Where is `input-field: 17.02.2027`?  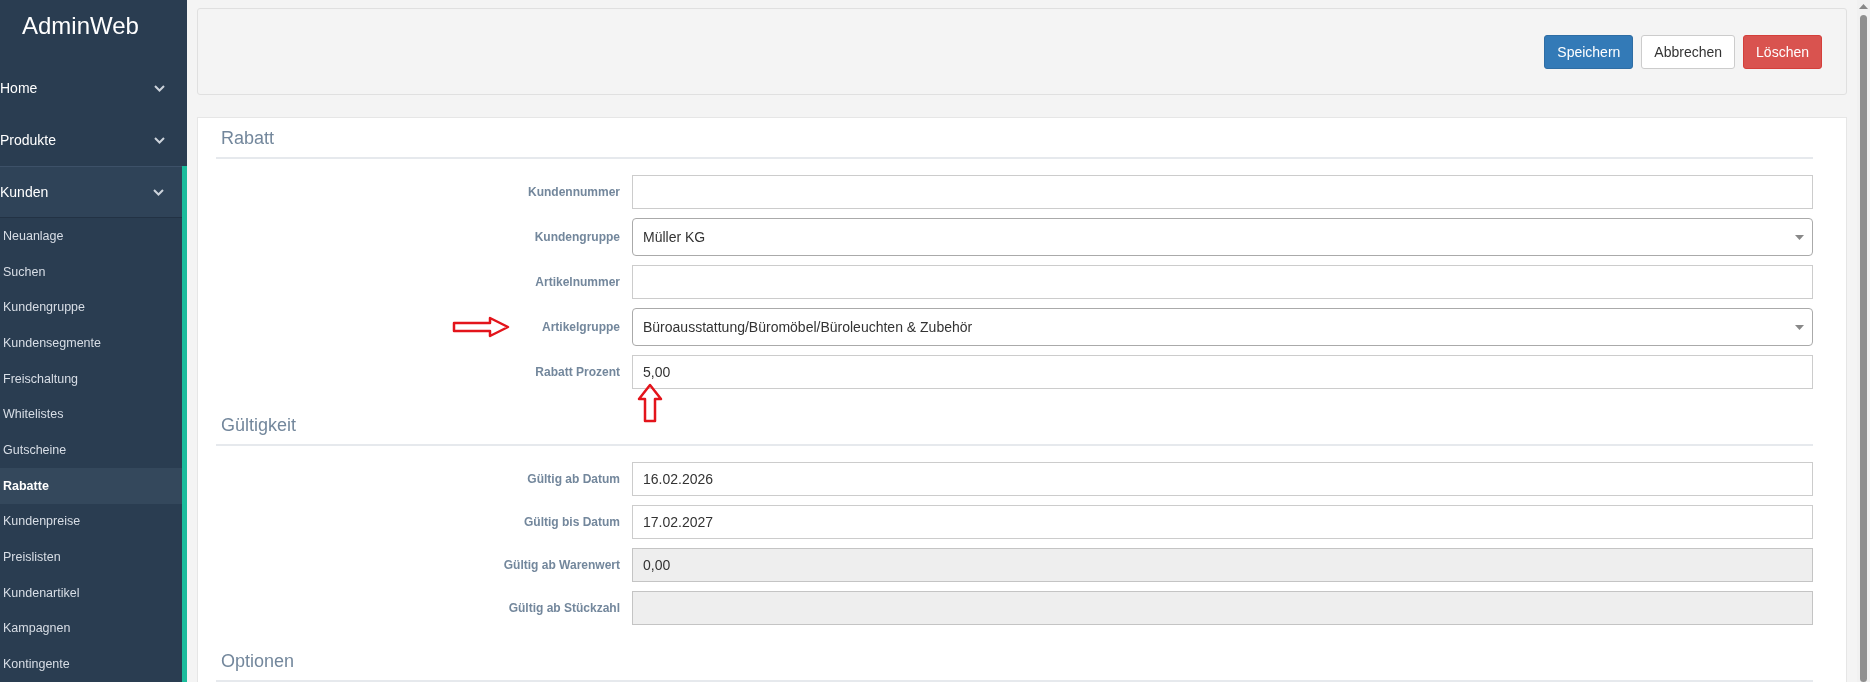
input-field: 17.02.2027 is located at coordinates (1222, 522).